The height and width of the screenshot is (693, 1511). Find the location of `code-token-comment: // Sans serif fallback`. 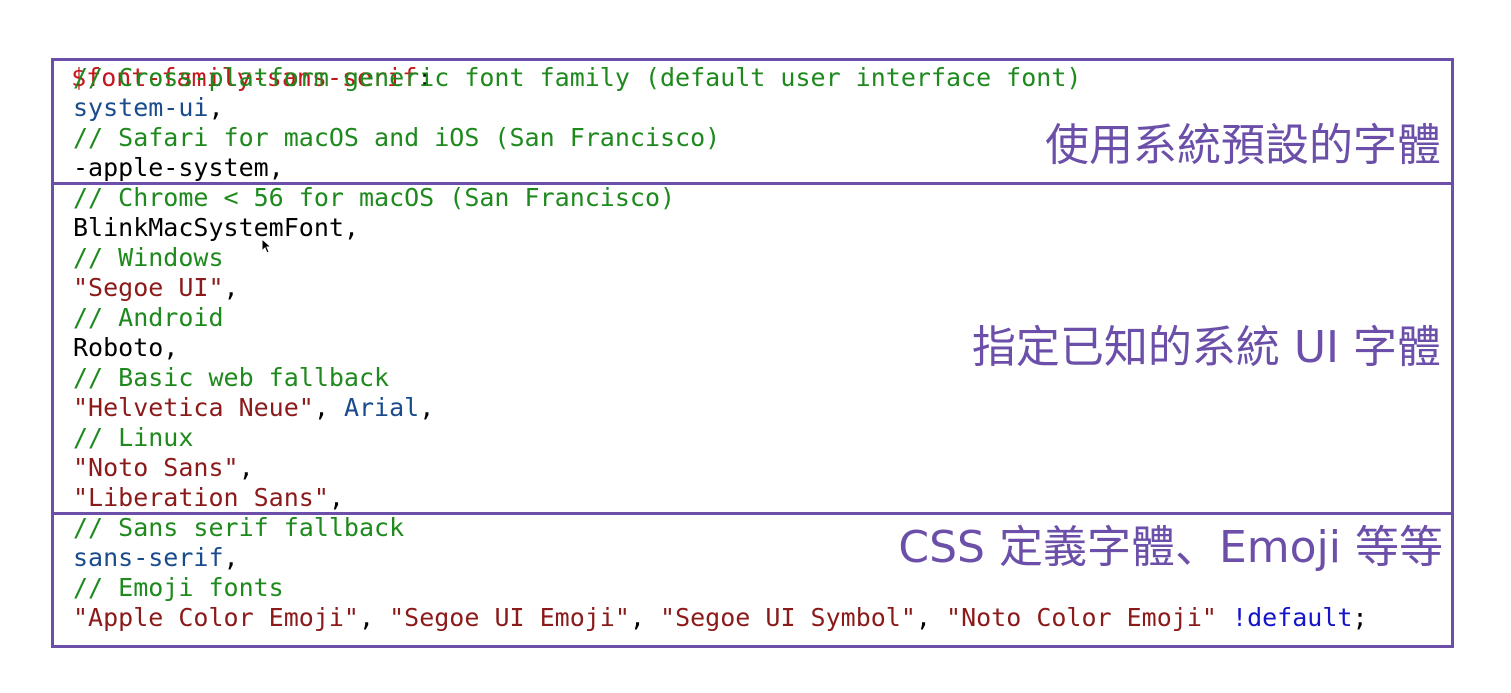

code-token-comment: // Sans serif fallback is located at coordinates (239, 527).